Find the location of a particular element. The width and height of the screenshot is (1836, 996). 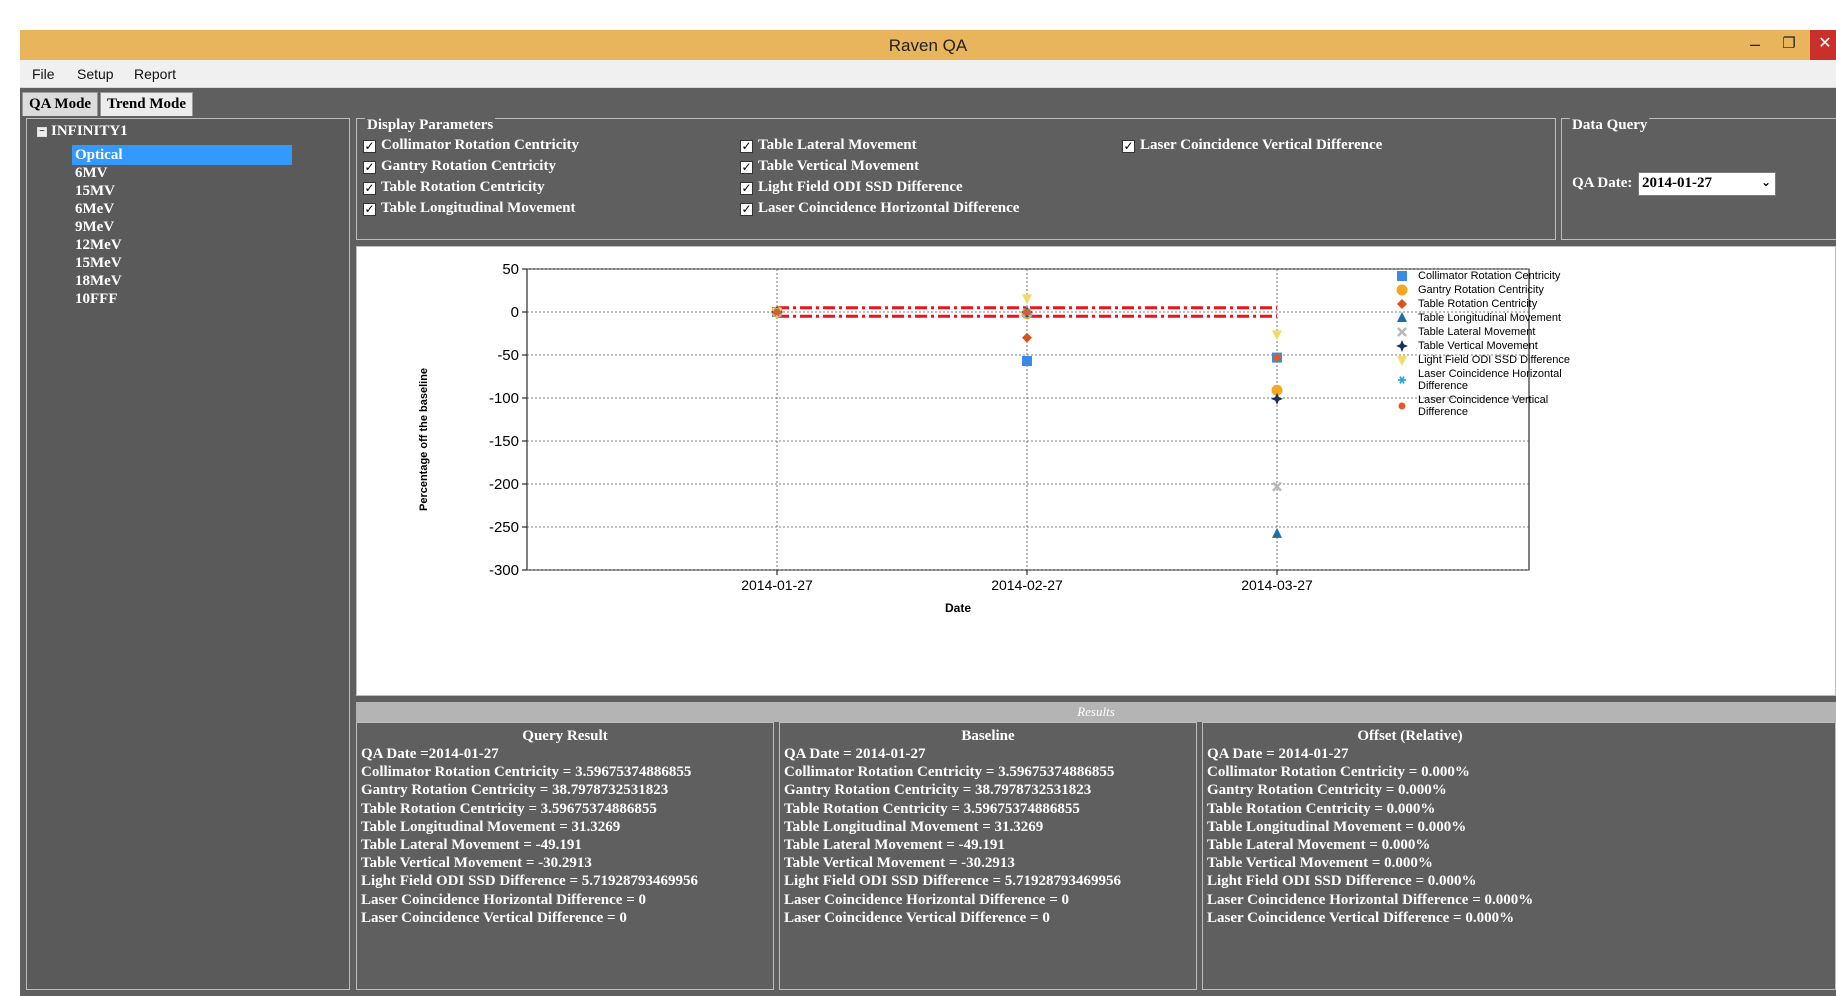

param-checkbox-gantry-rotation-centricity: ✓ Gantry Rotation Centricity is located at coordinates (459, 166).